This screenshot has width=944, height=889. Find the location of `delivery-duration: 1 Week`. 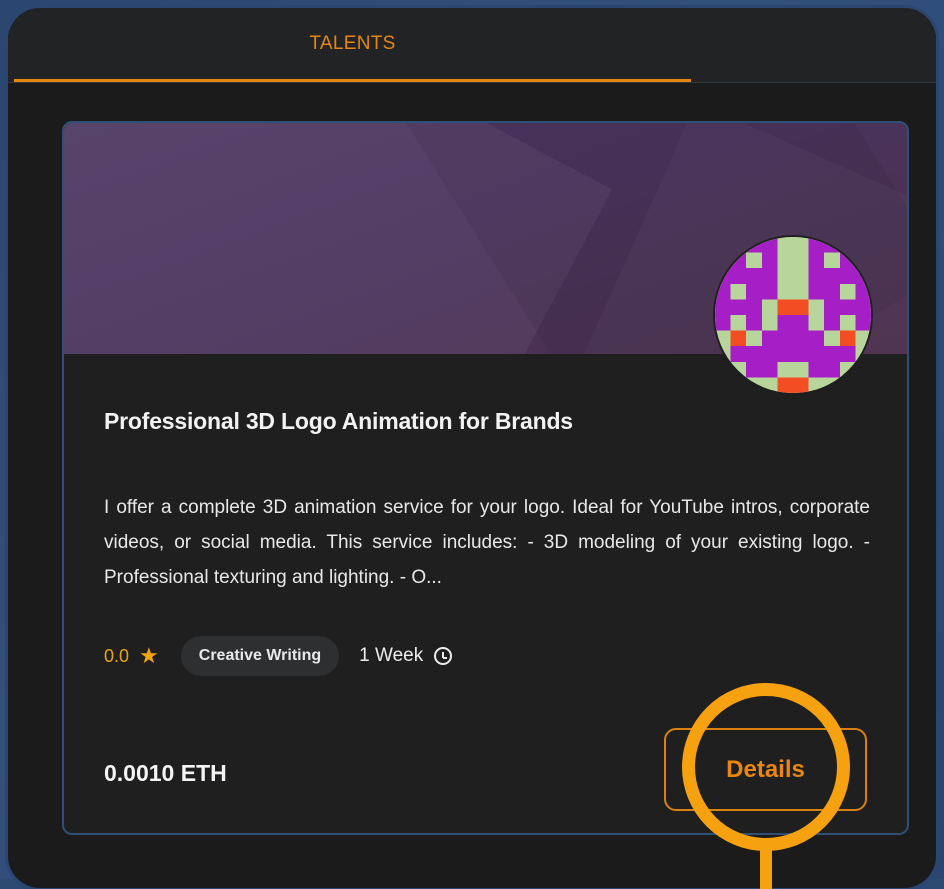

delivery-duration: 1 Week is located at coordinates (405, 656).